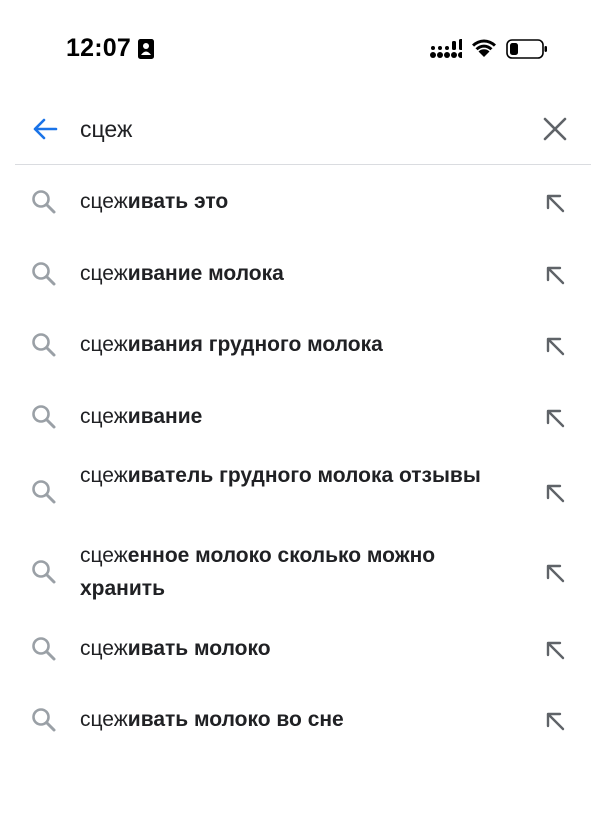 This screenshot has height=830, width=600. I want to click on search-input: сцеж, so click(106, 129).